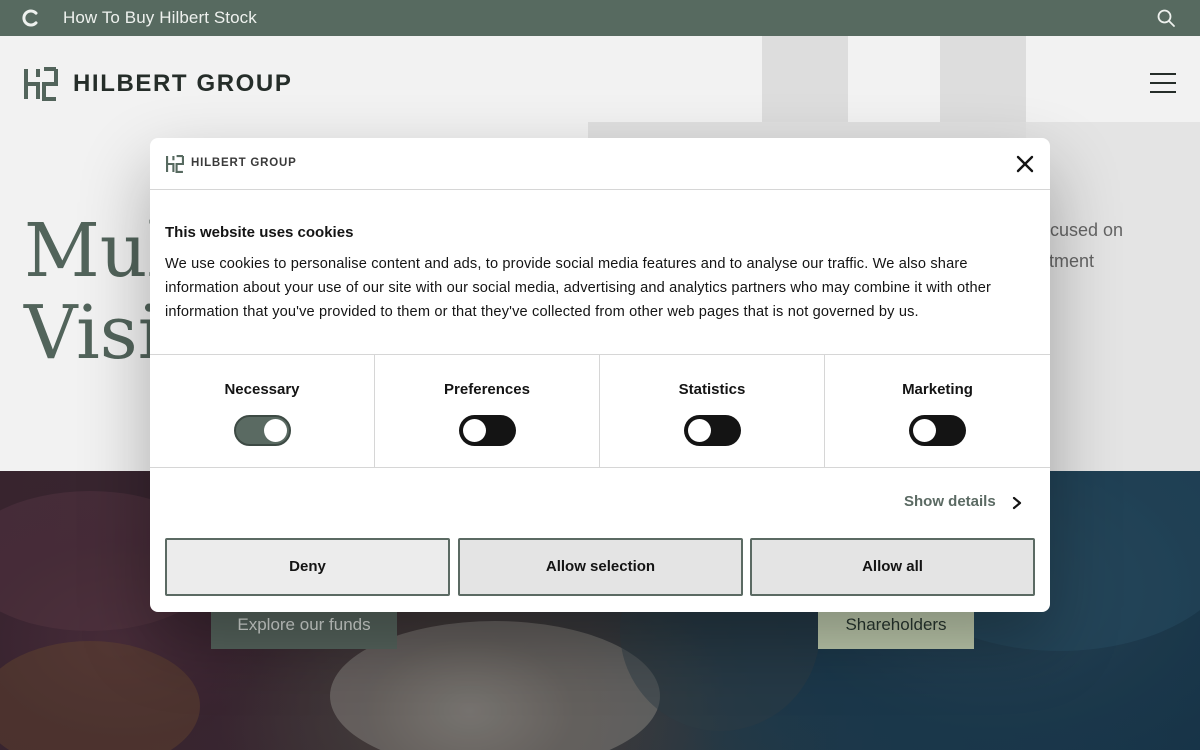 The height and width of the screenshot is (750, 1200). What do you see at coordinates (950, 501) in the screenshot?
I see `show-details-link: Show details` at bounding box center [950, 501].